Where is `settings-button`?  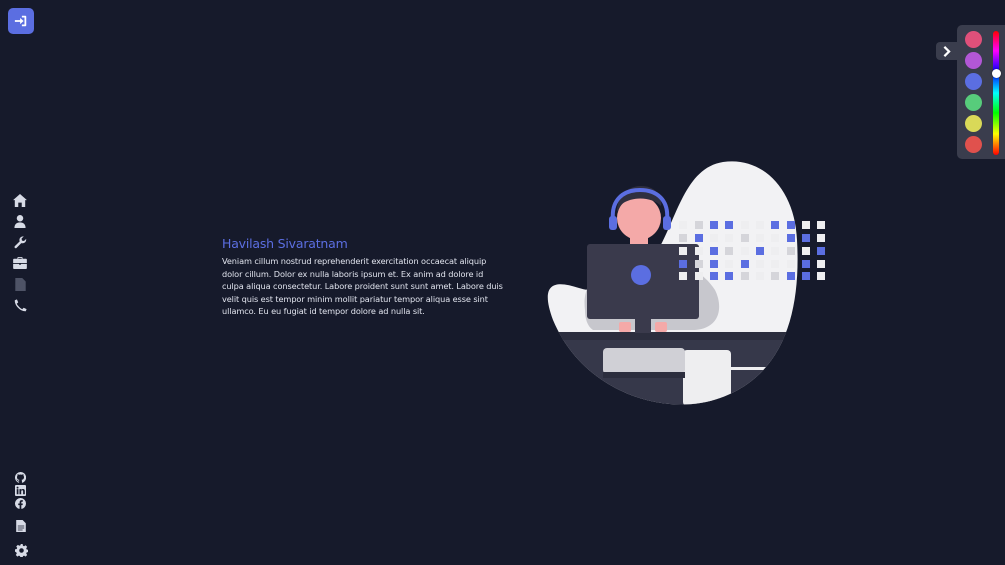 settings-button is located at coordinates (21, 550).